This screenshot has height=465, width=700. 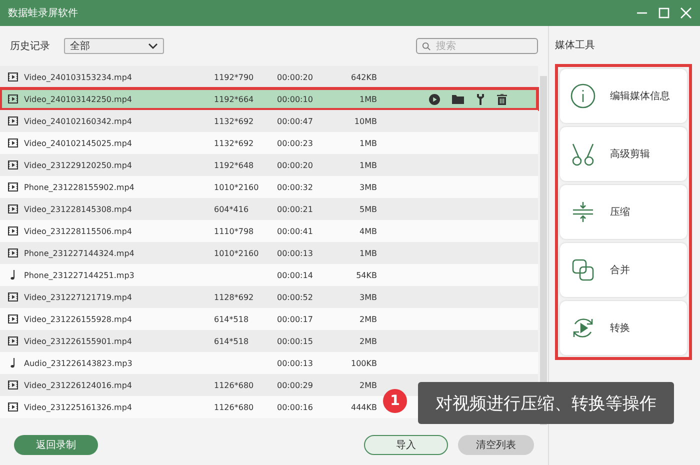 I want to click on play-icon, so click(x=434, y=99).